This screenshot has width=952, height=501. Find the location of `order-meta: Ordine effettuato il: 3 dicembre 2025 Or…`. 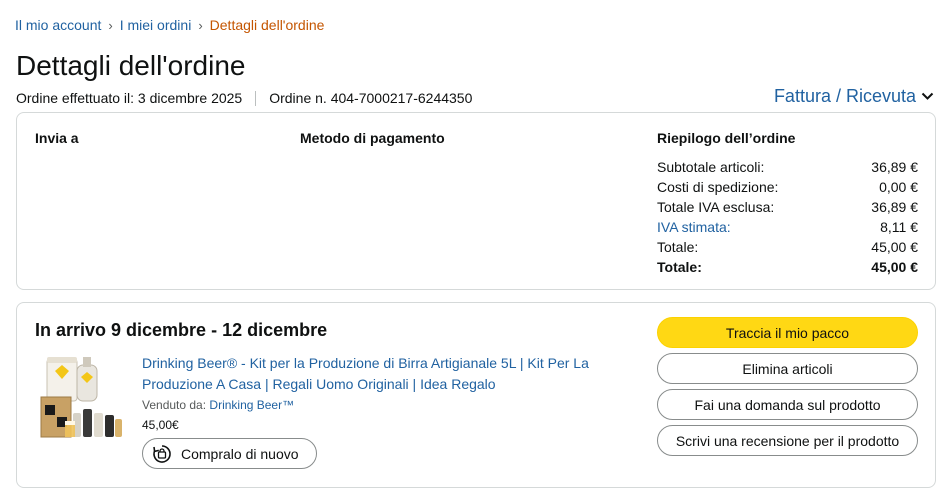

order-meta: Ordine effettuato il: 3 dicembre 2025 Or… is located at coordinates (244, 98).